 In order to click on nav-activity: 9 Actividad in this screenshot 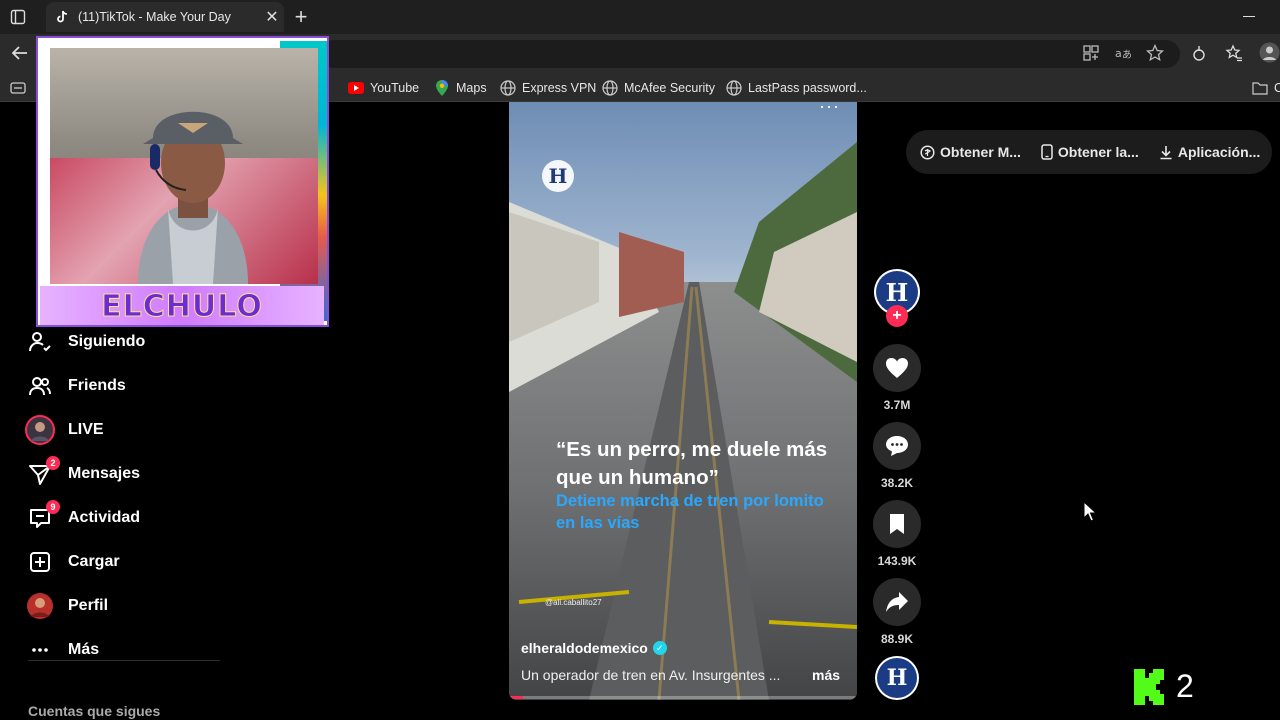, I will do `click(84, 516)`.